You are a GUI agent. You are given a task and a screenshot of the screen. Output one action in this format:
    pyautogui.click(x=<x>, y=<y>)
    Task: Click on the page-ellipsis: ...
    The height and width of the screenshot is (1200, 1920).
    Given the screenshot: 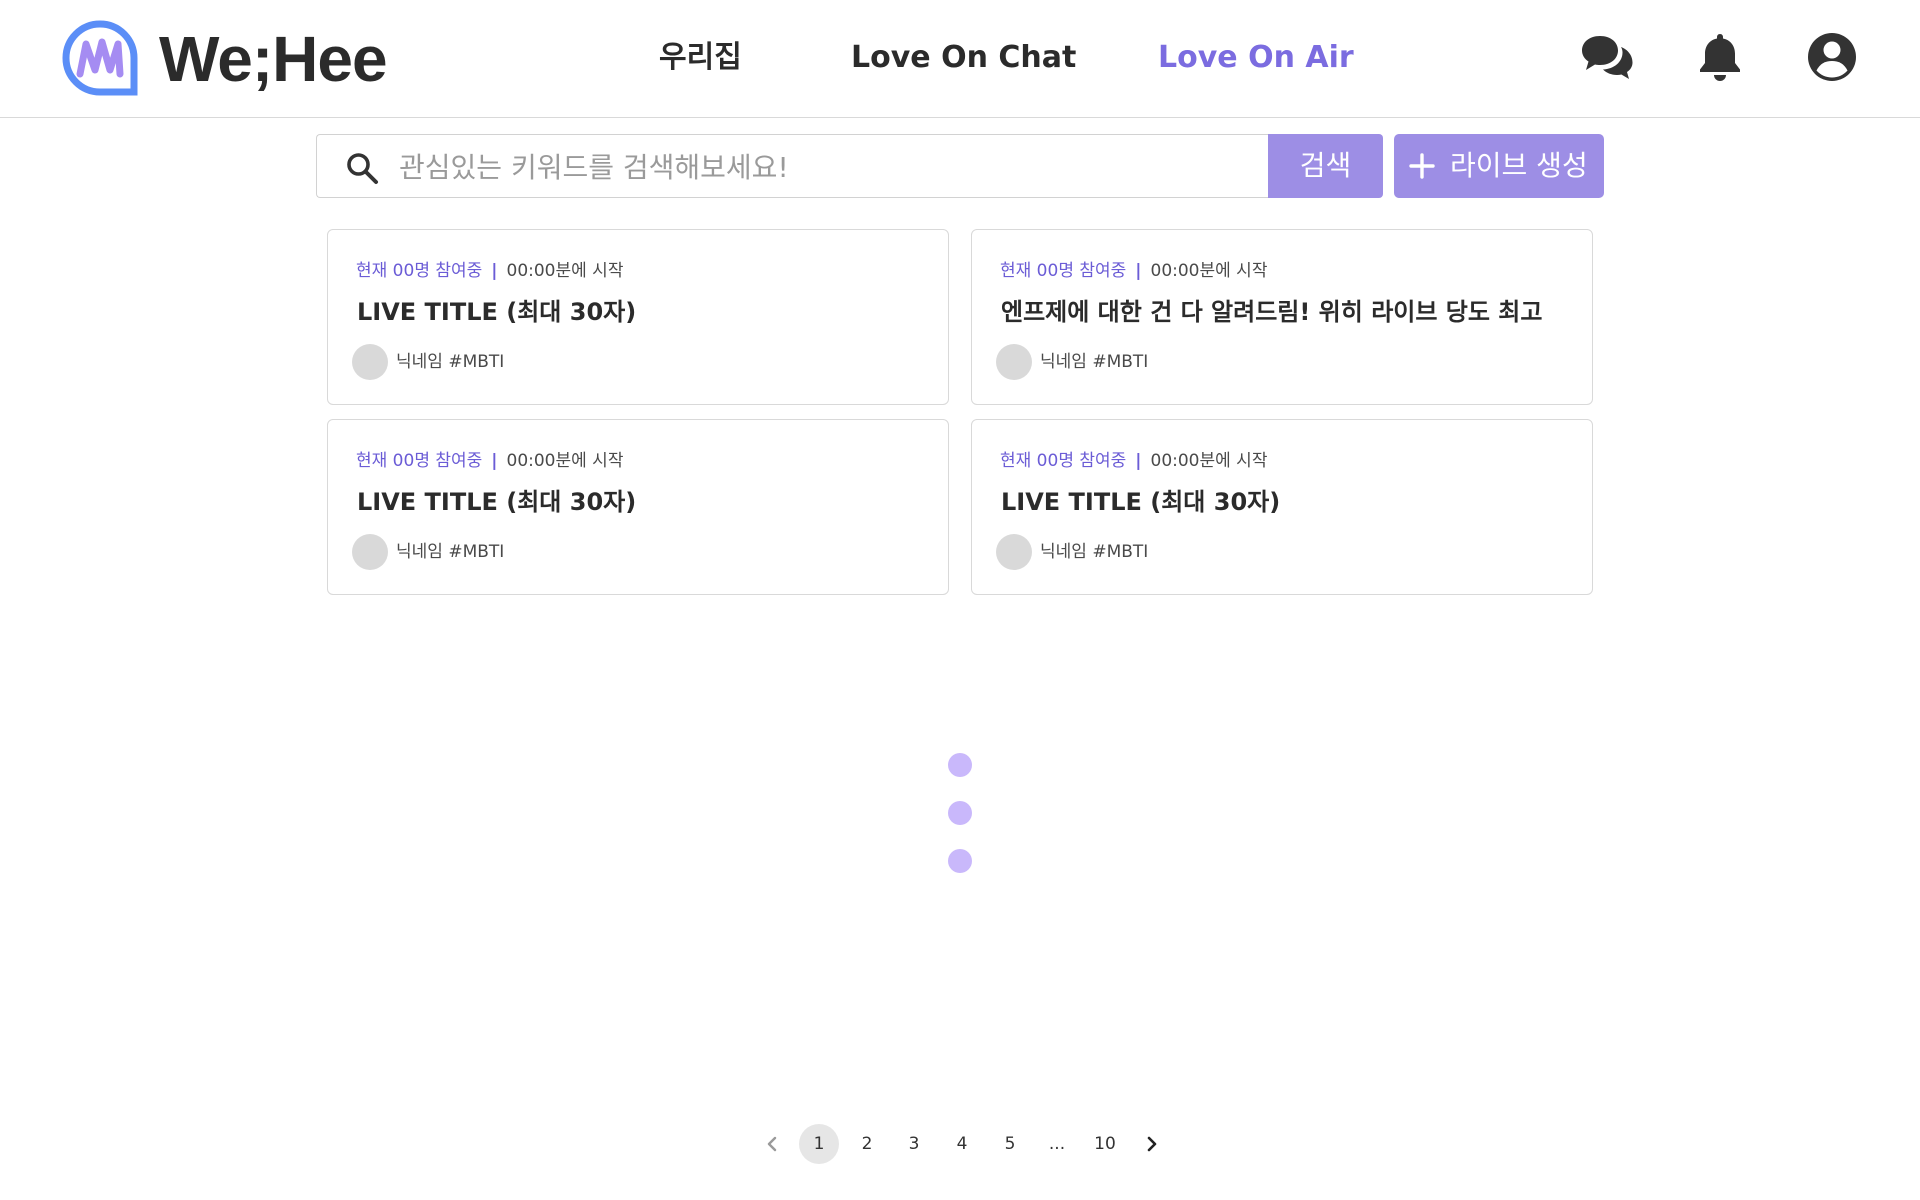 What is the action you would take?
    pyautogui.click(x=1057, y=1144)
    